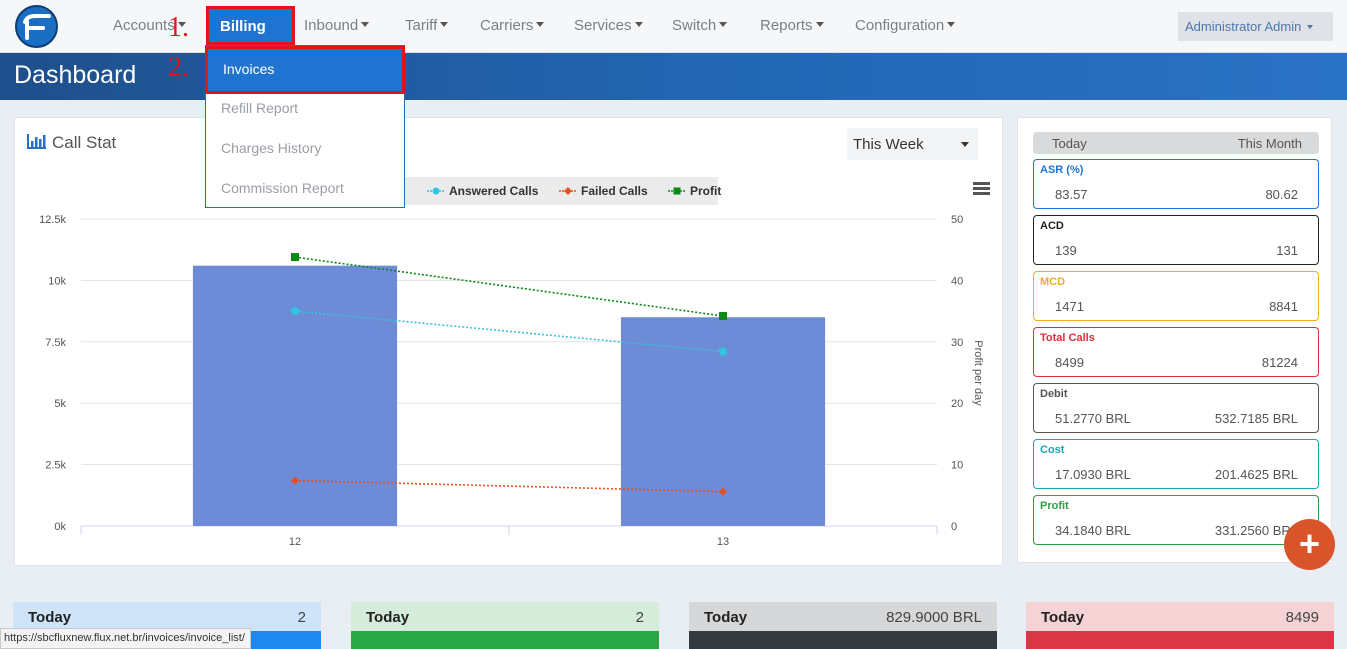 This screenshot has height=649, width=1347. What do you see at coordinates (271, 148) in the screenshot?
I see `menu-item-charges-history: Charges History` at bounding box center [271, 148].